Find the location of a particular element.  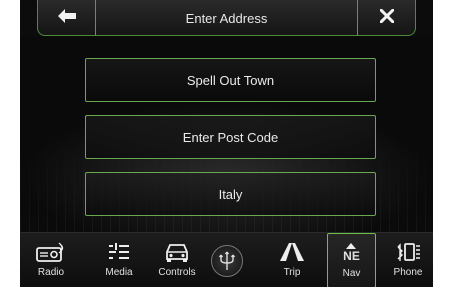

close-button is located at coordinates (386, 18).